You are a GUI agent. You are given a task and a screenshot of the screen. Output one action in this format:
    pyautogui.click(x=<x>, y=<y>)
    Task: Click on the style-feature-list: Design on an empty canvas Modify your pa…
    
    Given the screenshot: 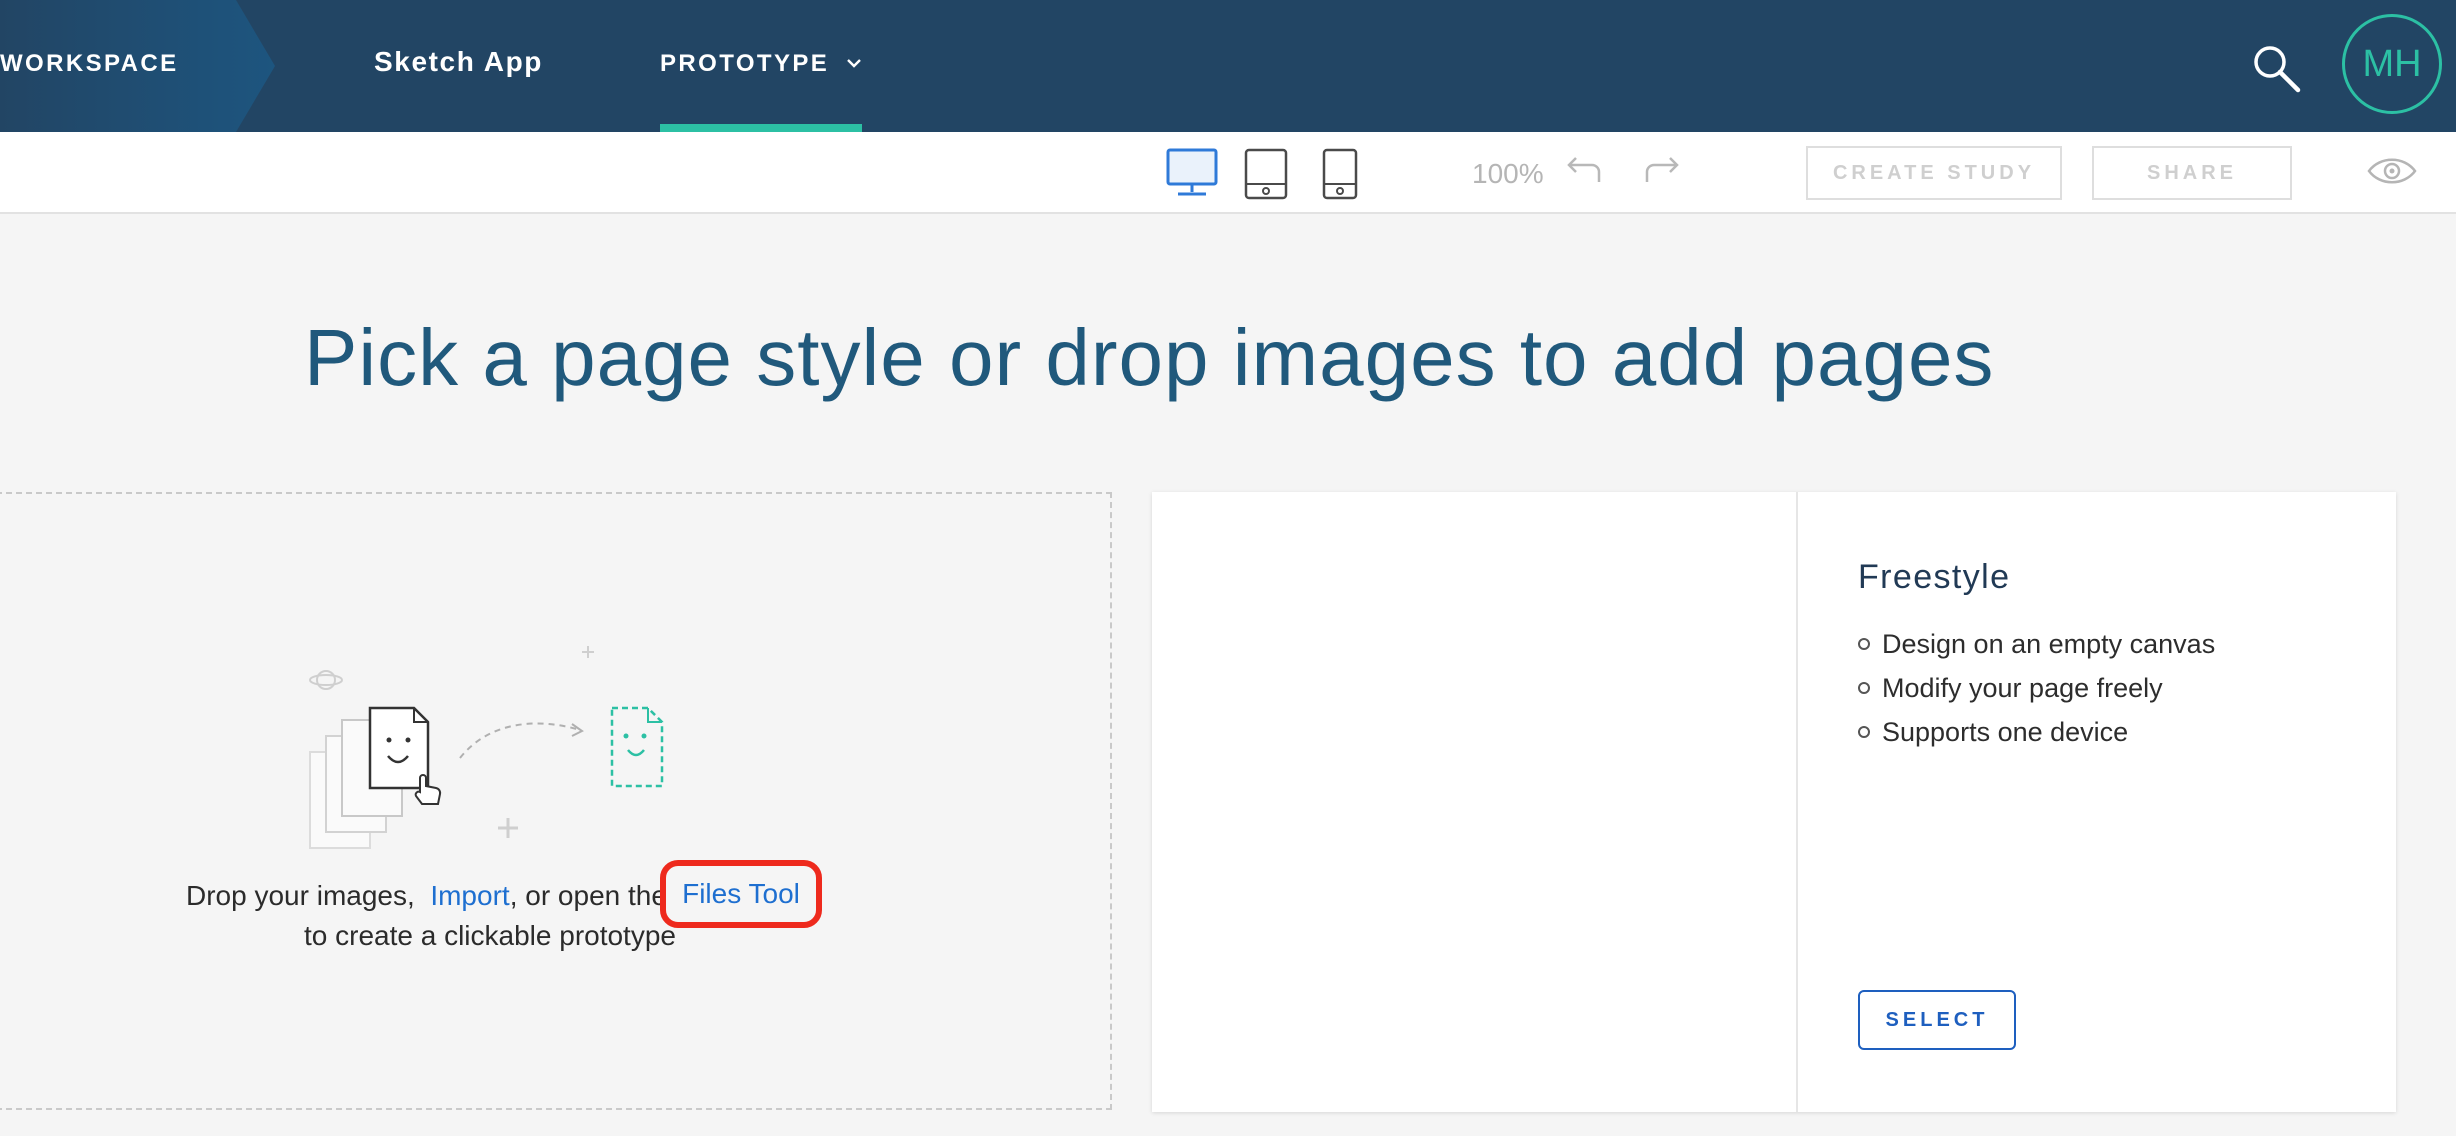 What is the action you would take?
    pyautogui.click(x=2036, y=688)
    